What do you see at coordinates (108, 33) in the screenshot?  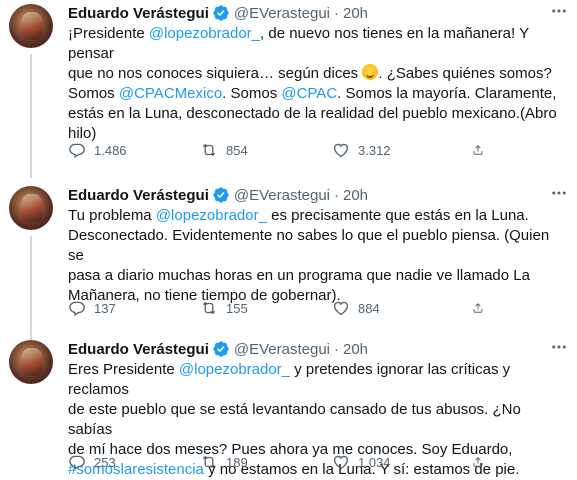 I see `tweet-text-segment: ¡Presidente` at bounding box center [108, 33].